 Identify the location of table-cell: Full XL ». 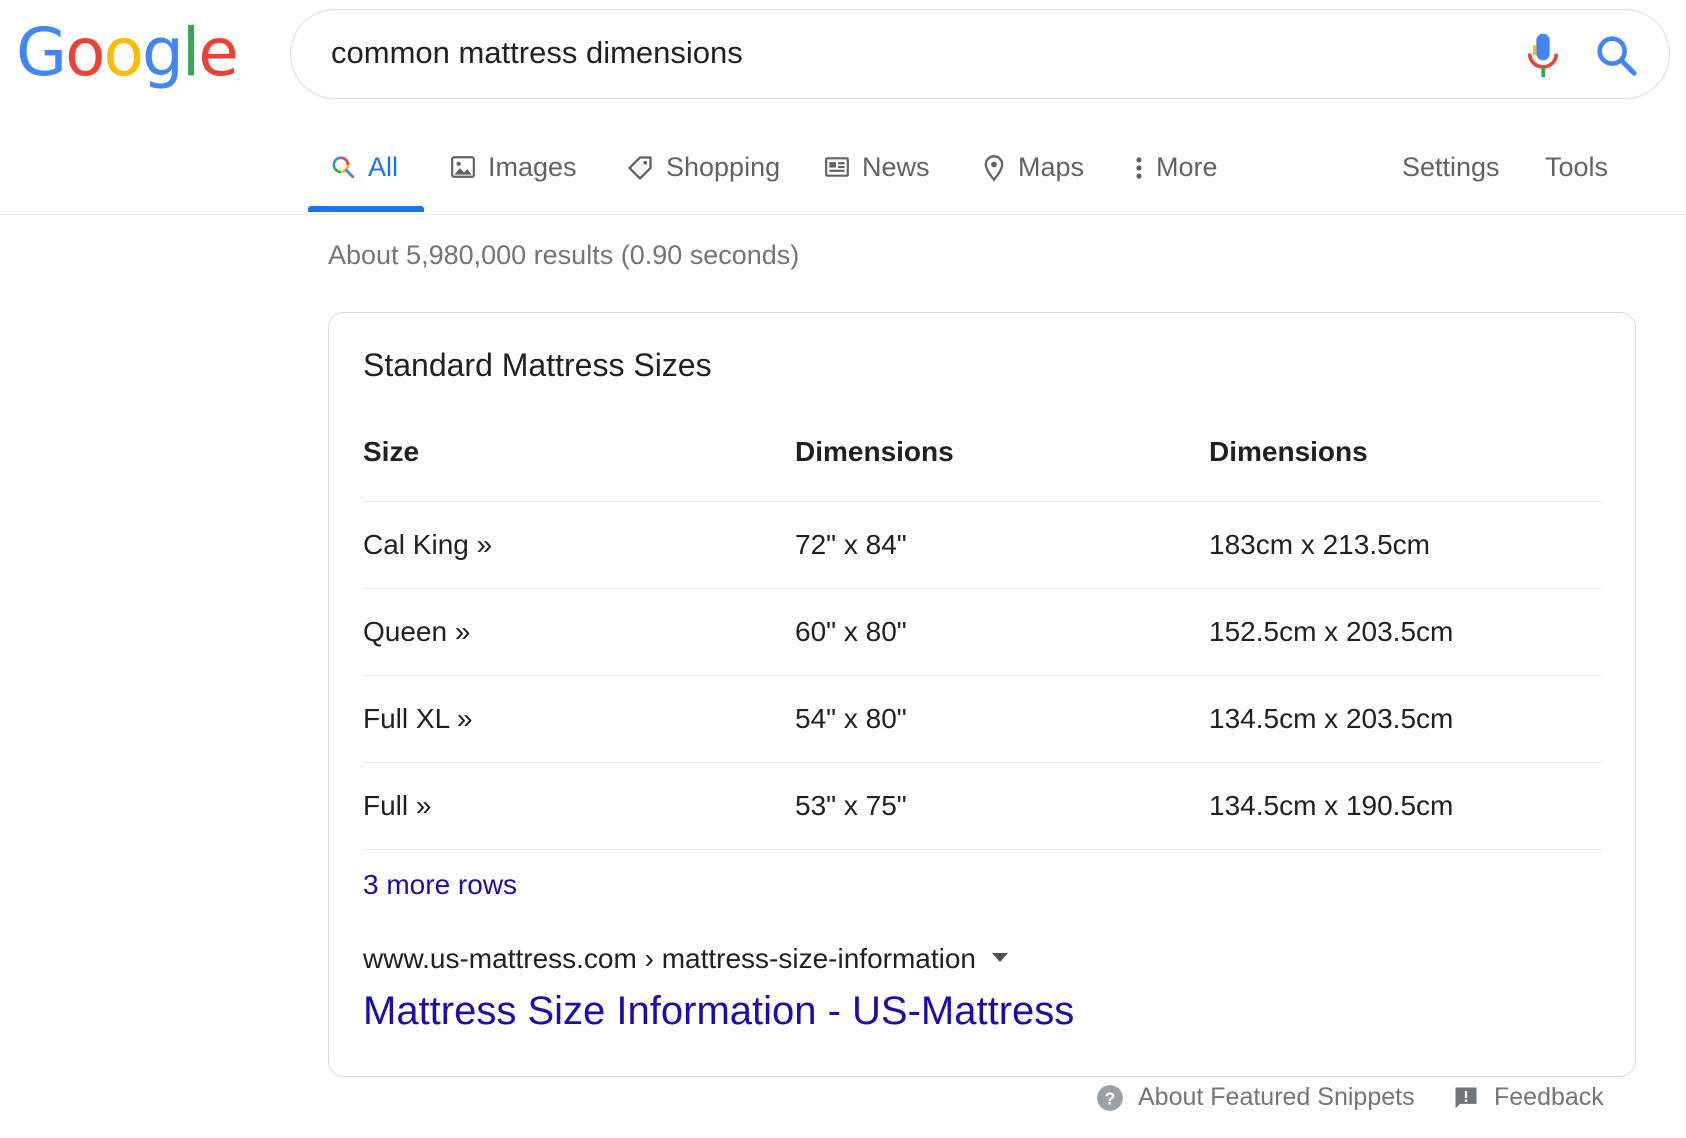
(418, 718).